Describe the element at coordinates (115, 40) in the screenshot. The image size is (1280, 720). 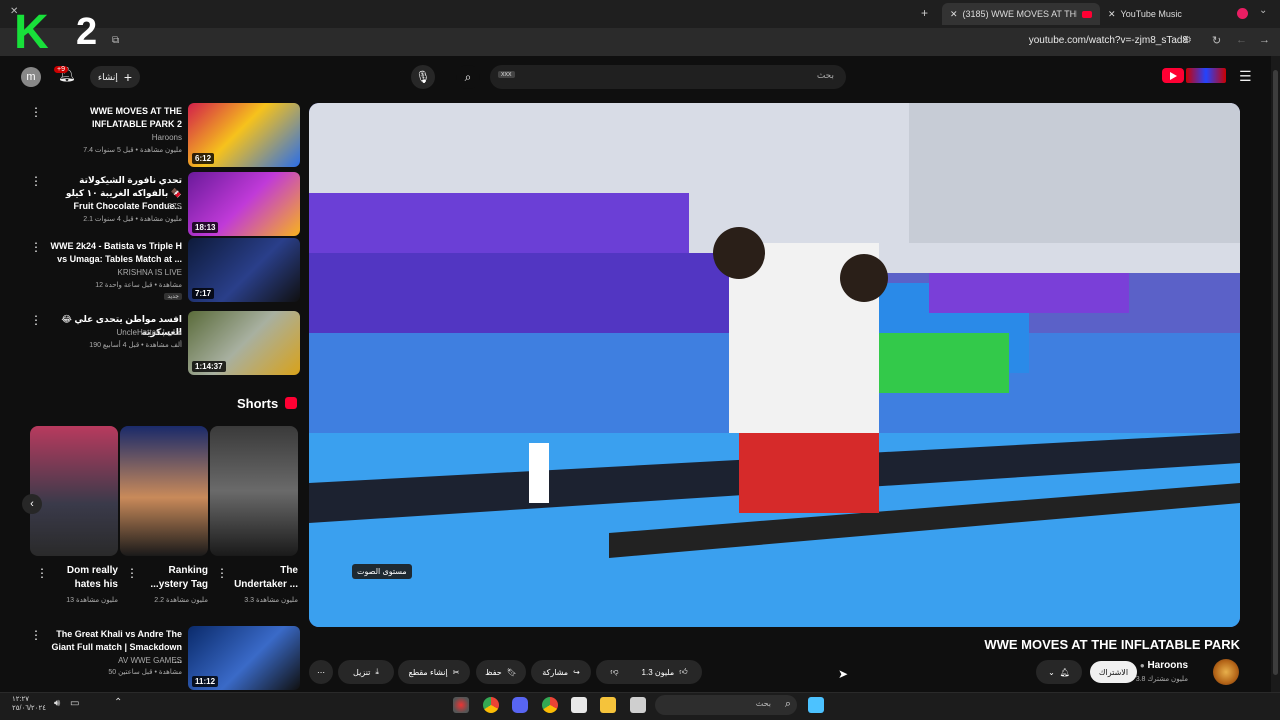
I see `tab-actions-icon: ⧉` at that location.